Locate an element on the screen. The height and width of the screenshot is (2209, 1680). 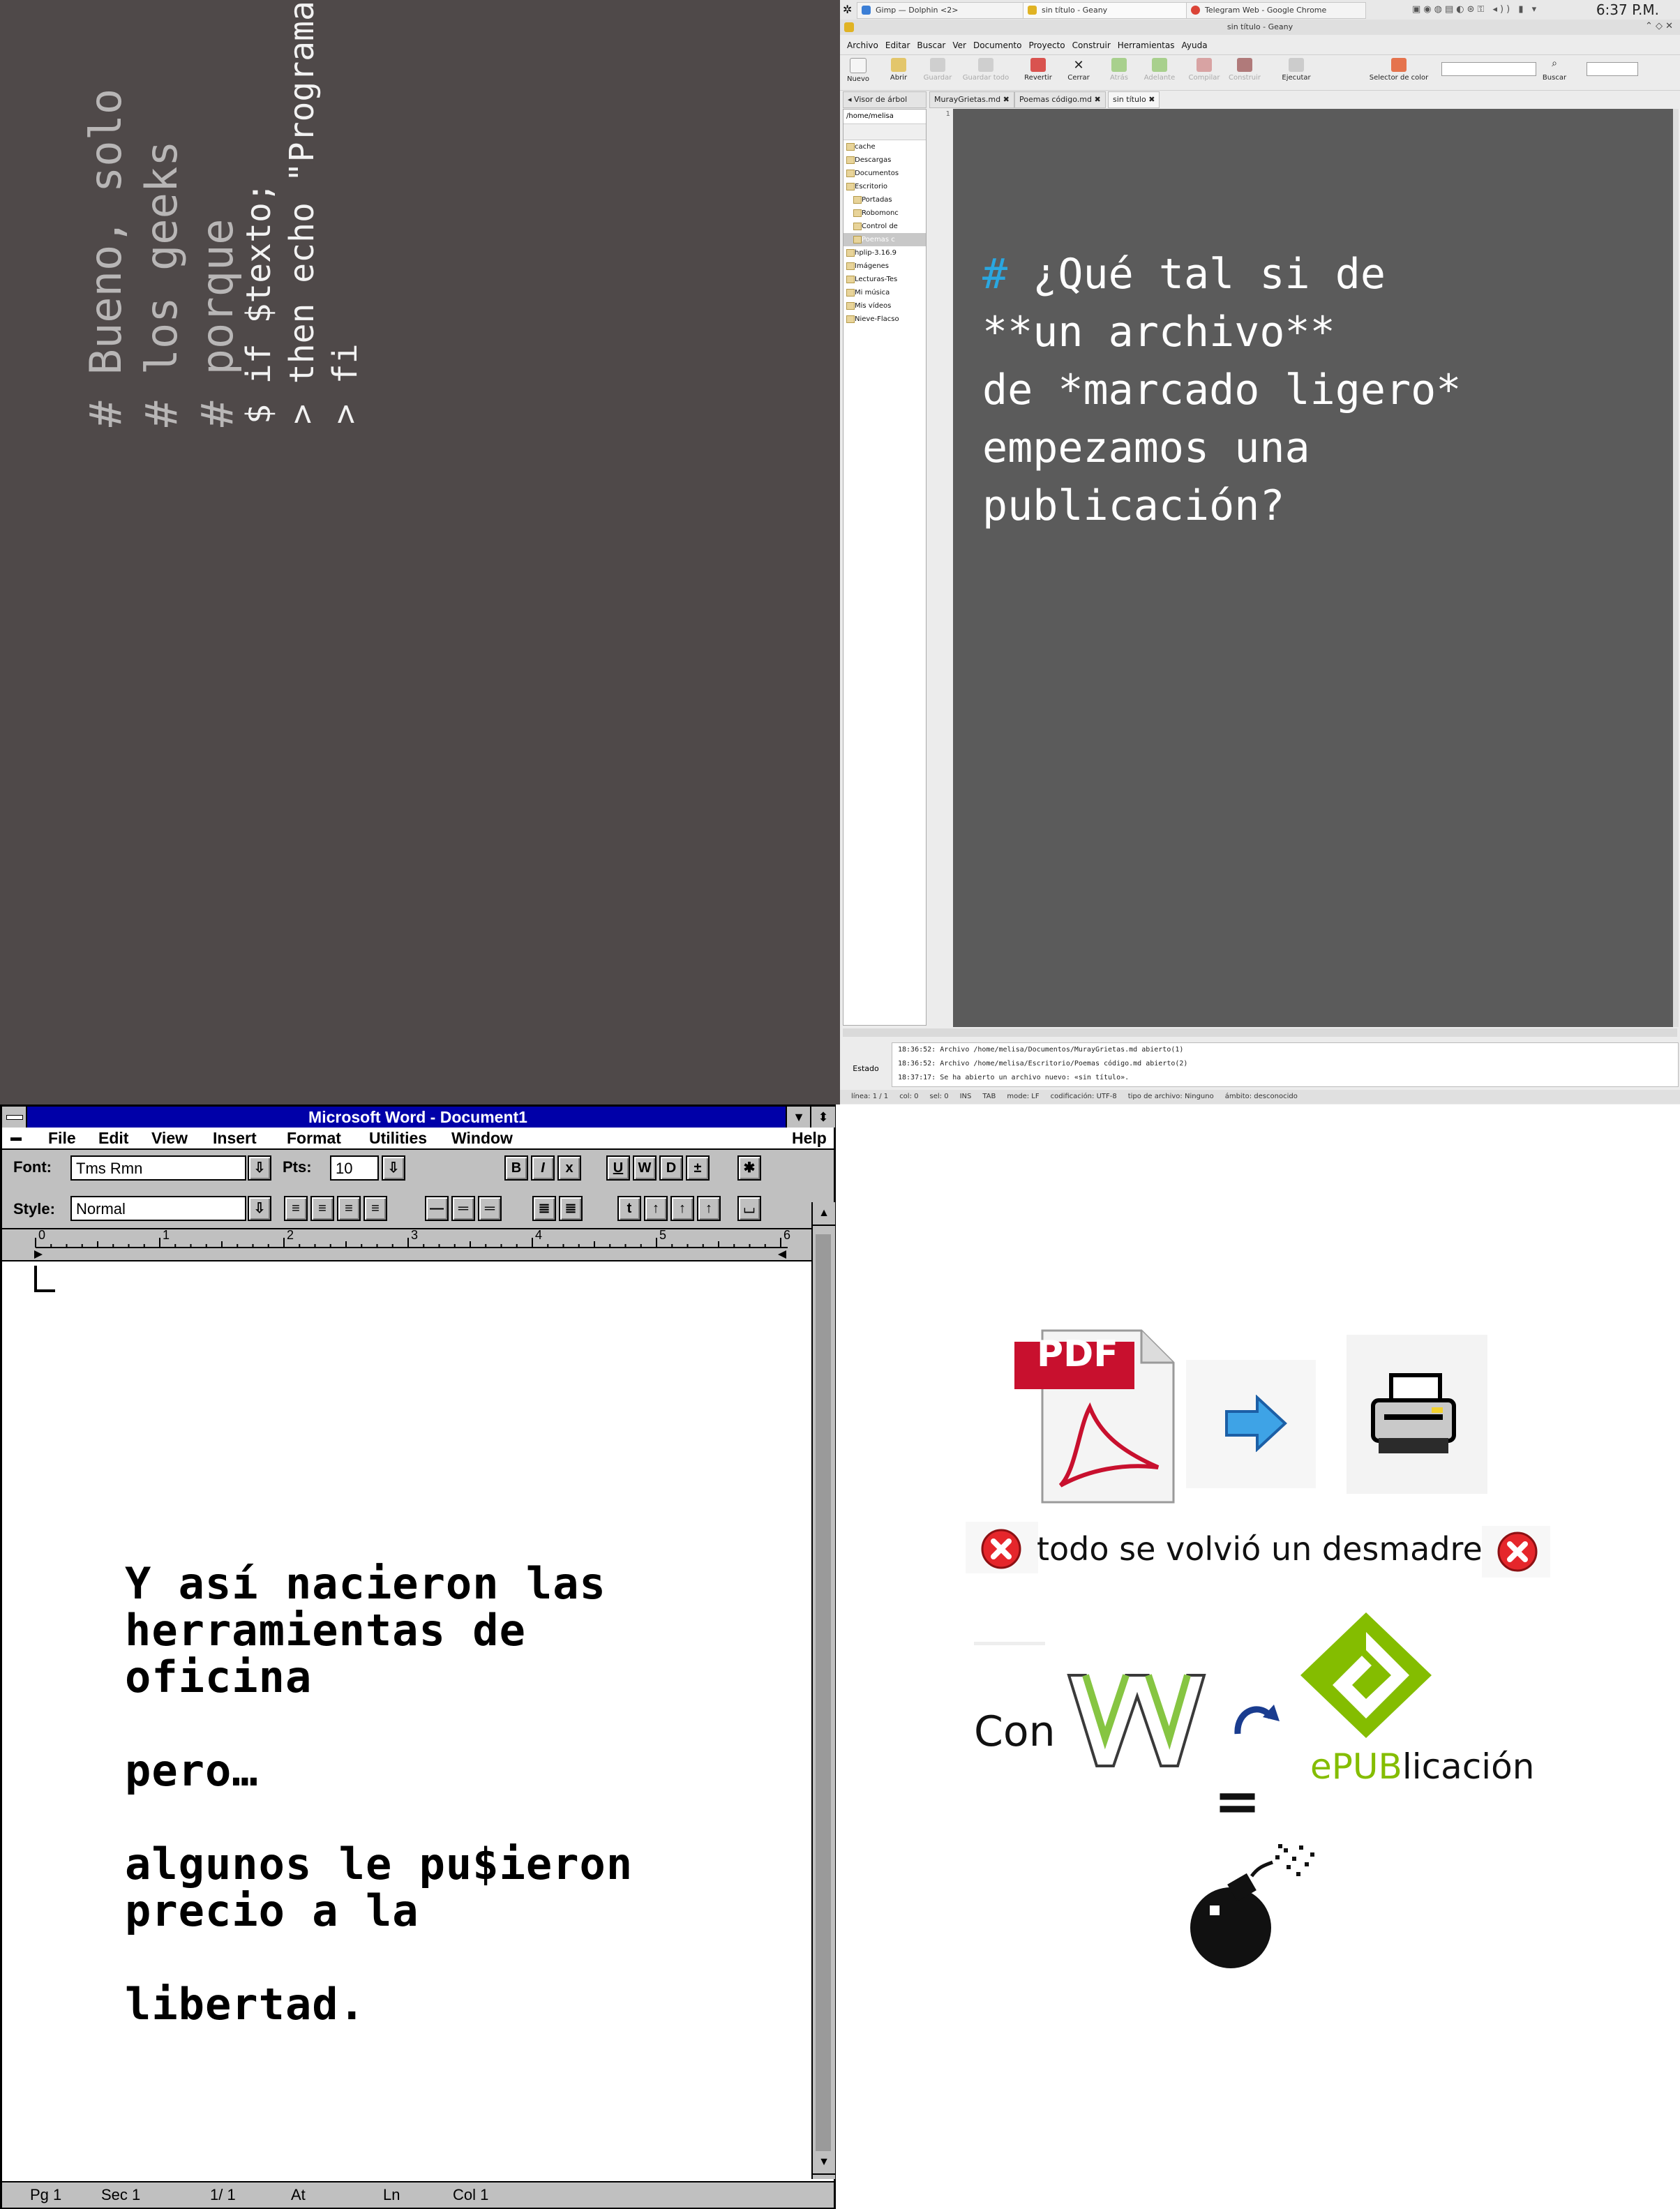
menu-edit: Edit is located at coordinates (113, 1138).